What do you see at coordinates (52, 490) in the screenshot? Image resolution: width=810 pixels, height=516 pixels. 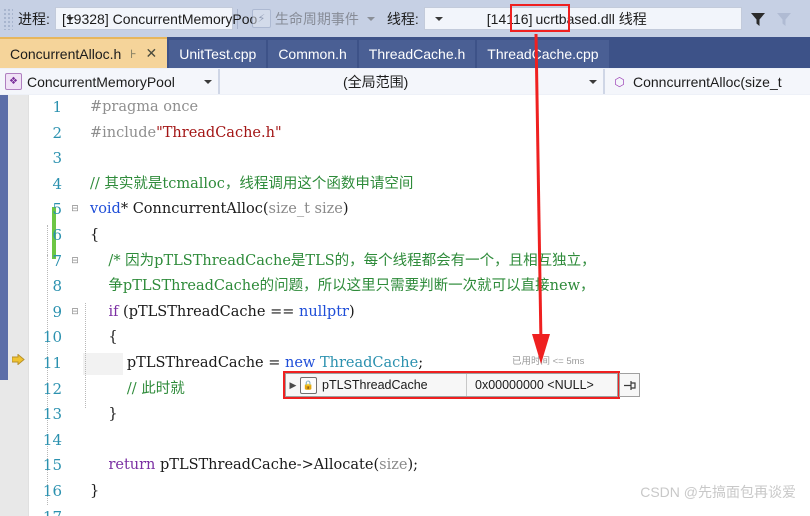 I see `line-number: 16` at bounding box center [52, 490].